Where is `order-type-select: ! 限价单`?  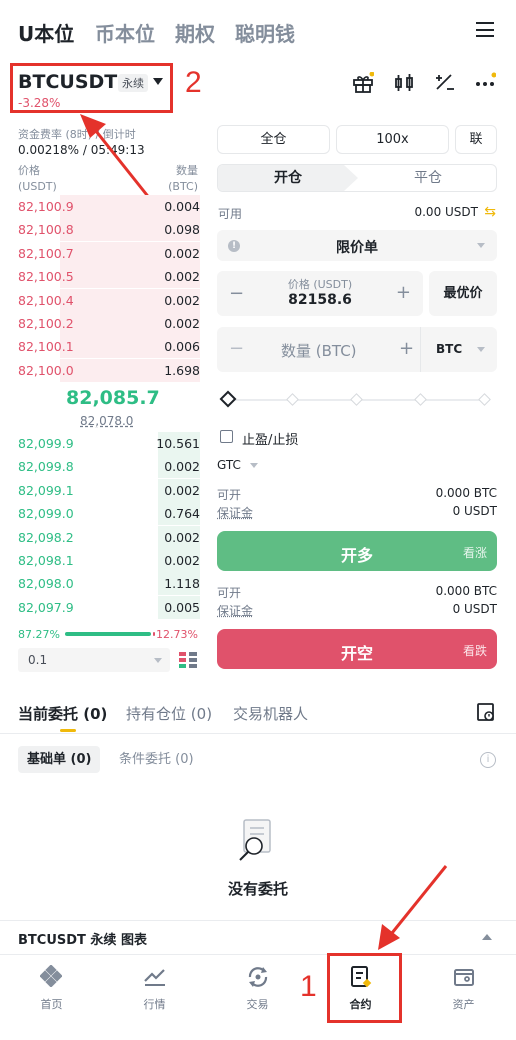
order-type-select: ! 限价单 is located at coordinates (357, 245).